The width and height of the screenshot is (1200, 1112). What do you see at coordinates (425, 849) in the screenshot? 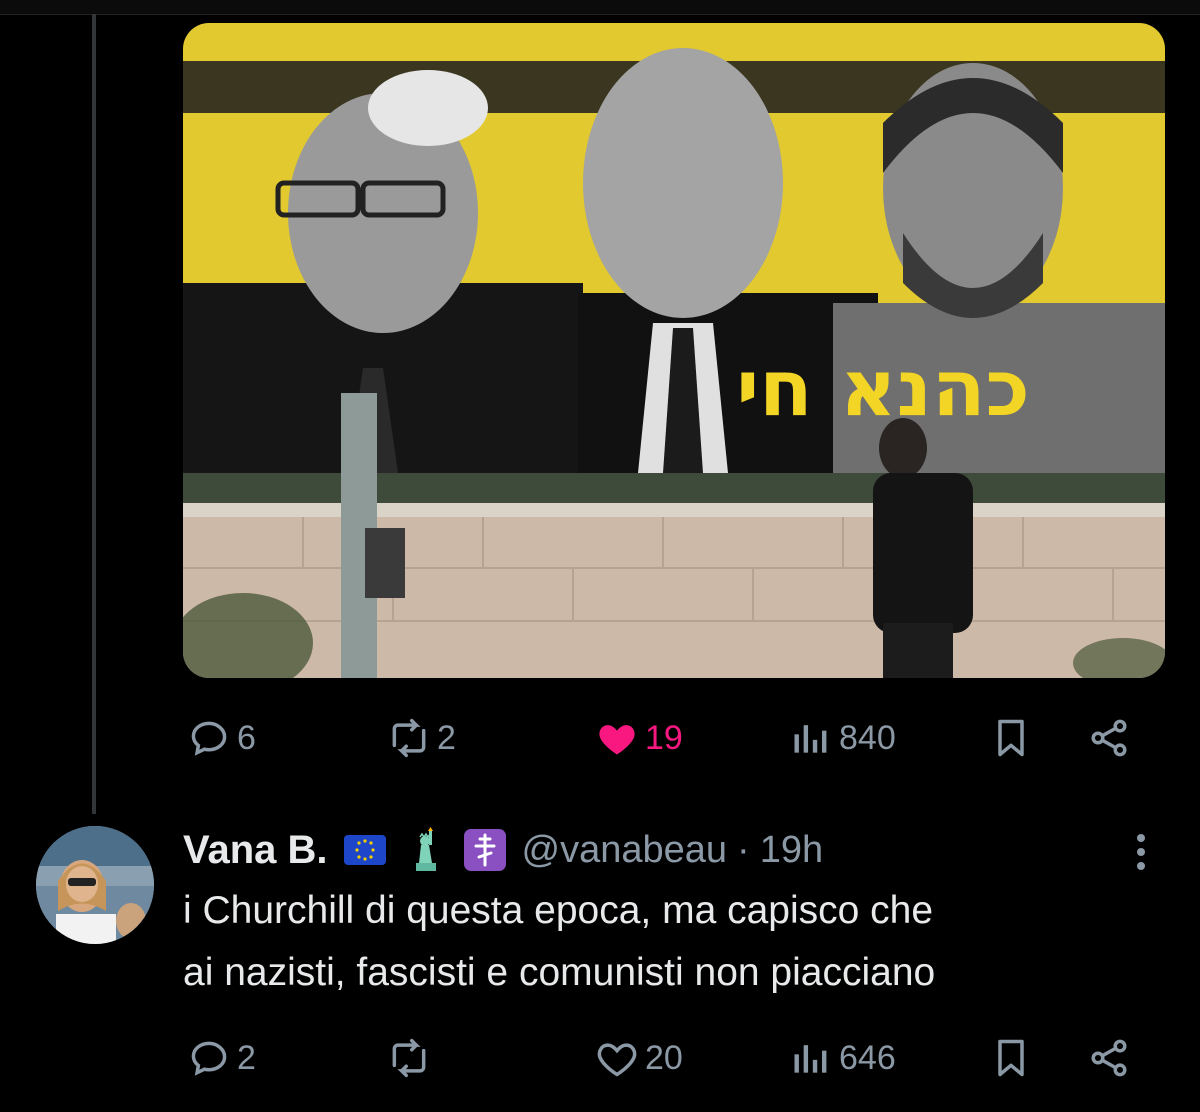
I see `statue-of-liberty-emoji` at bounding box center [425, 849].